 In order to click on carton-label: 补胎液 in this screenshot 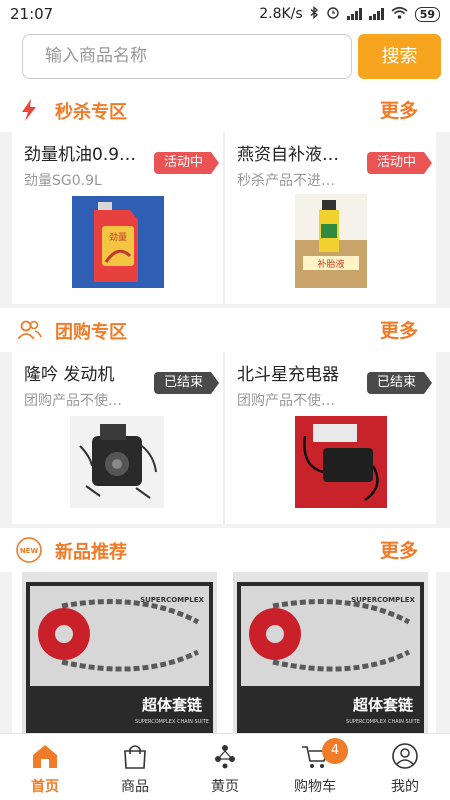, I will do `click(330, 264)`.